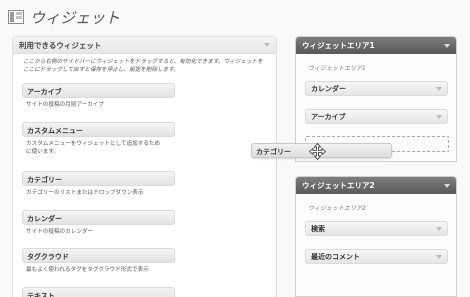 This screenshot has width=470, height=297. Describe the element at coordinates (60, 45) in the screenshot. I see `available-widgets-title: 利用できるウィジェット` at that location.